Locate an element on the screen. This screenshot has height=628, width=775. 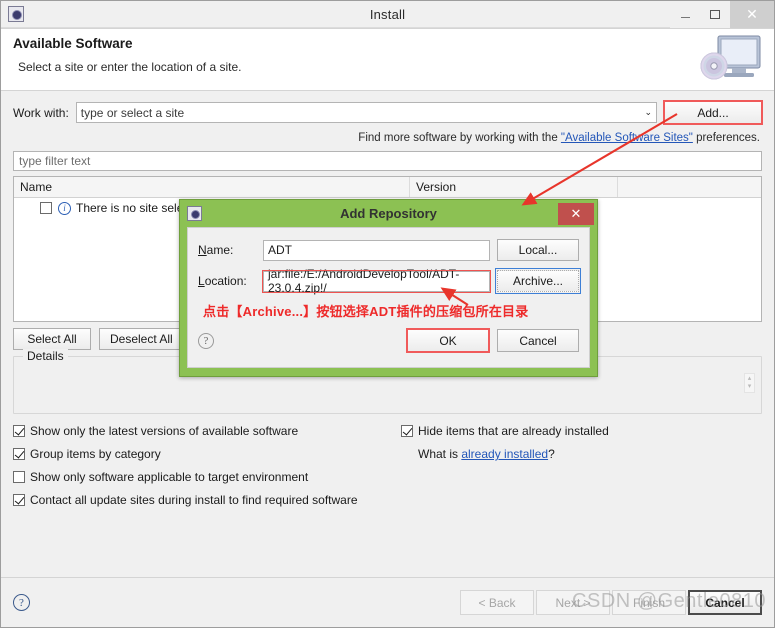
column-header-extra is located at coordinates (689, 187).